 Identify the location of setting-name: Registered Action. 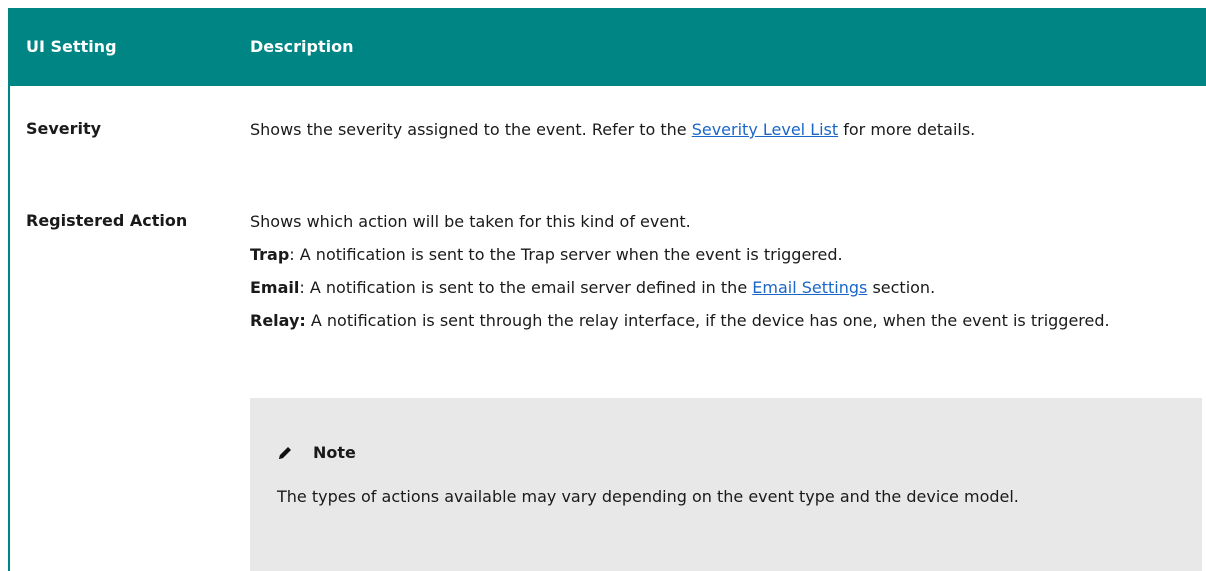
(107, 220).